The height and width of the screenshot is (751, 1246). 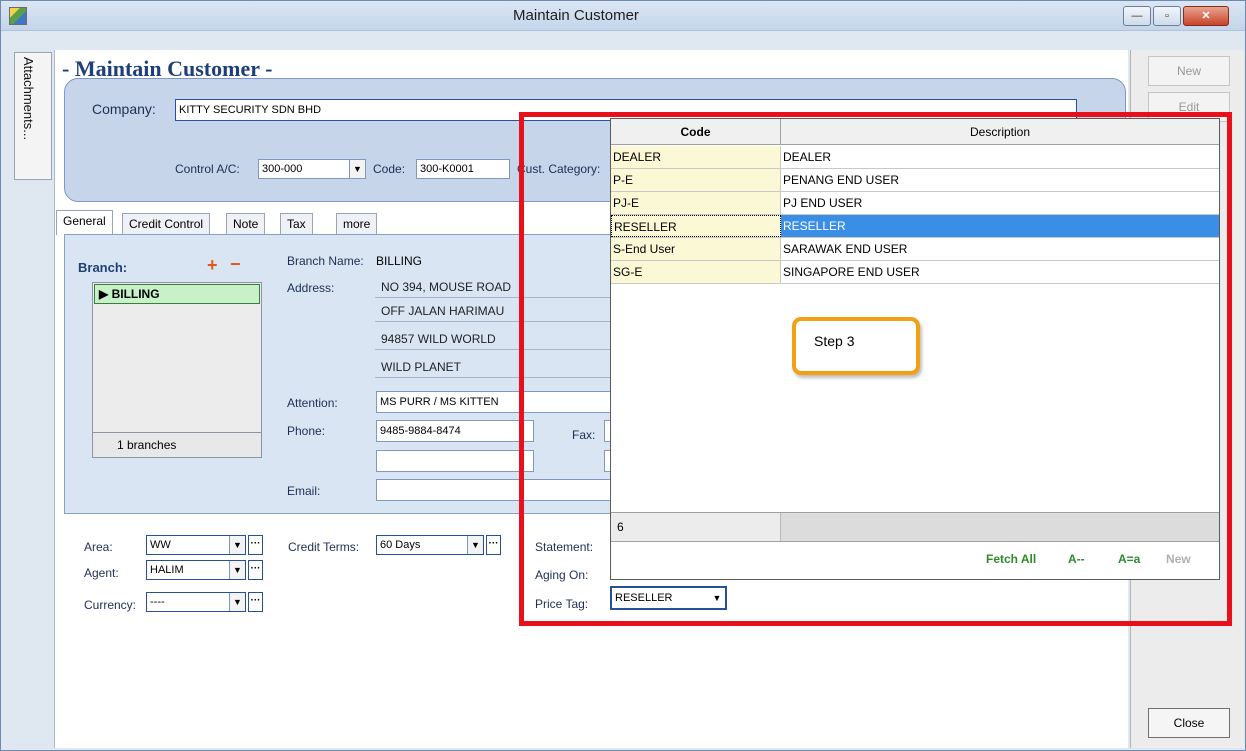 I want to click on agent-lookup-button: ···, so click(x=255, y=570).